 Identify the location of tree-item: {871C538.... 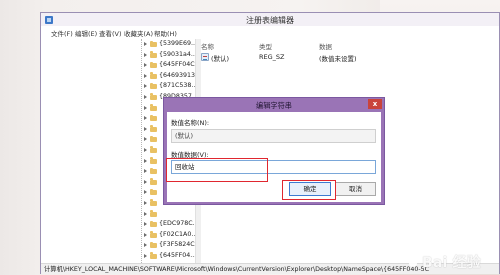
(170, 86).